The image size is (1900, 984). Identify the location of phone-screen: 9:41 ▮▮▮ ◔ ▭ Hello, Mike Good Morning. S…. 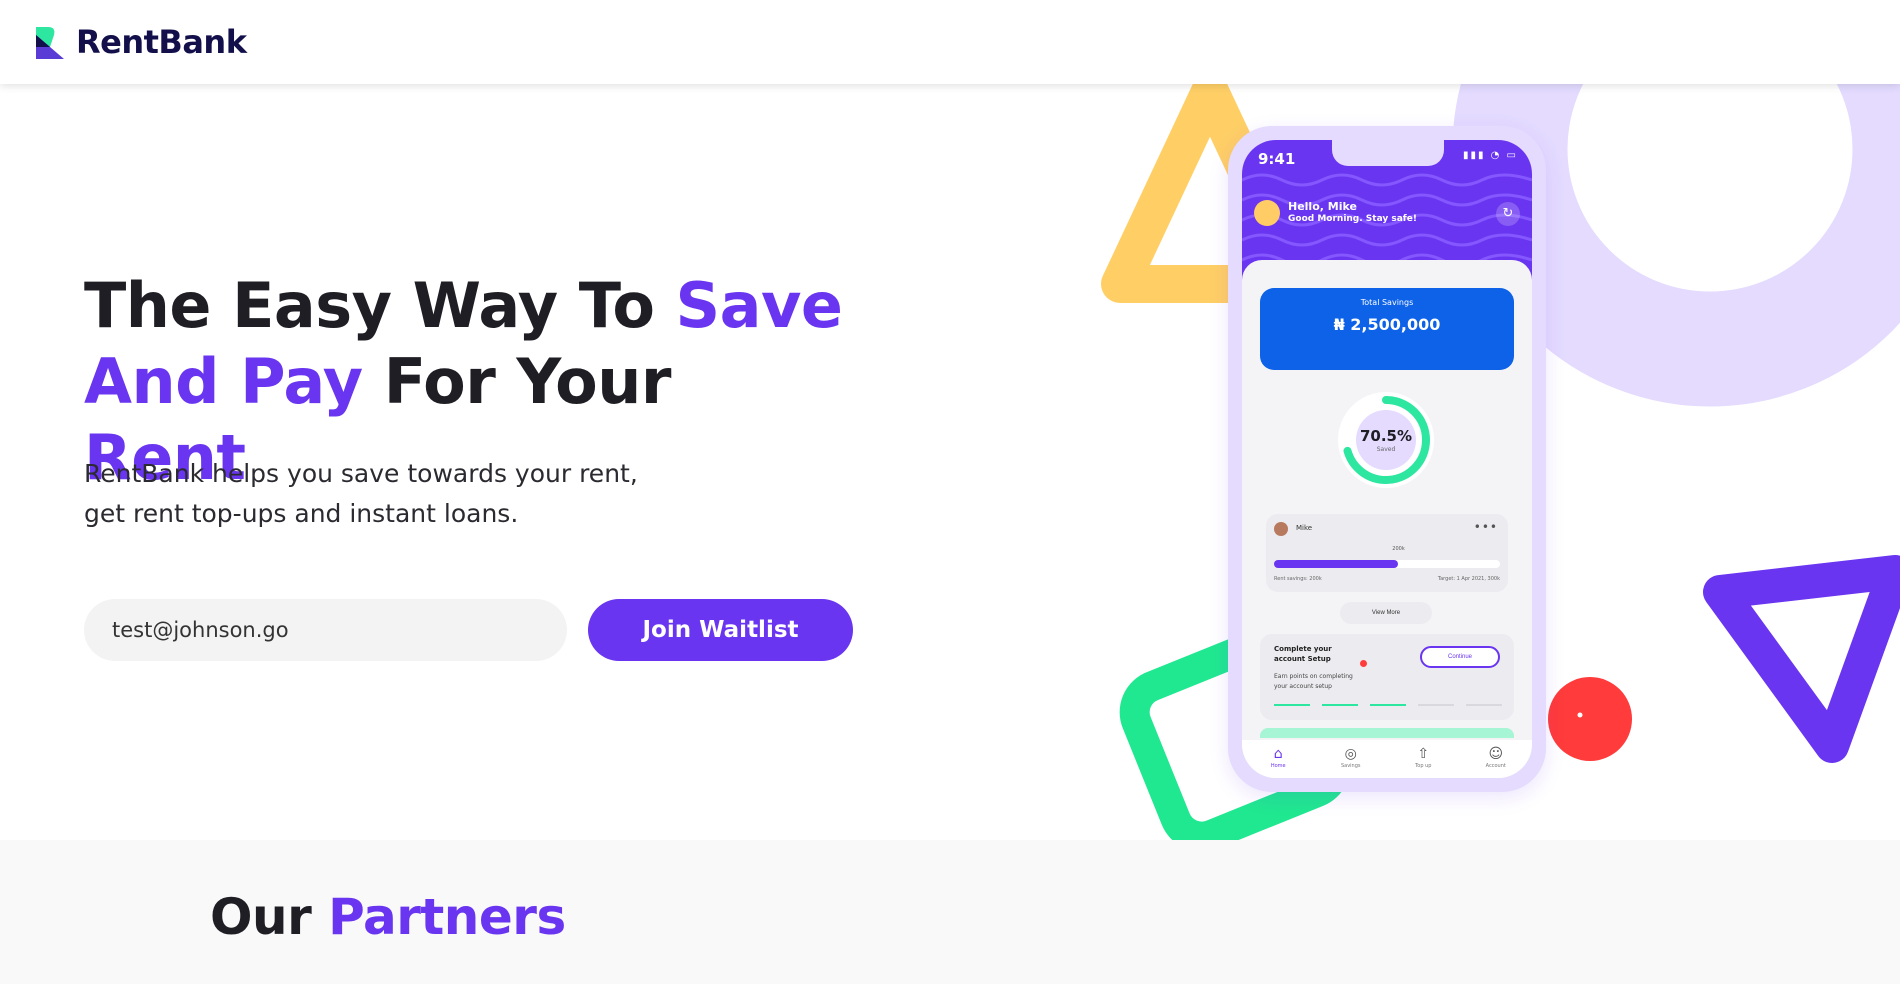
(1387, 459).